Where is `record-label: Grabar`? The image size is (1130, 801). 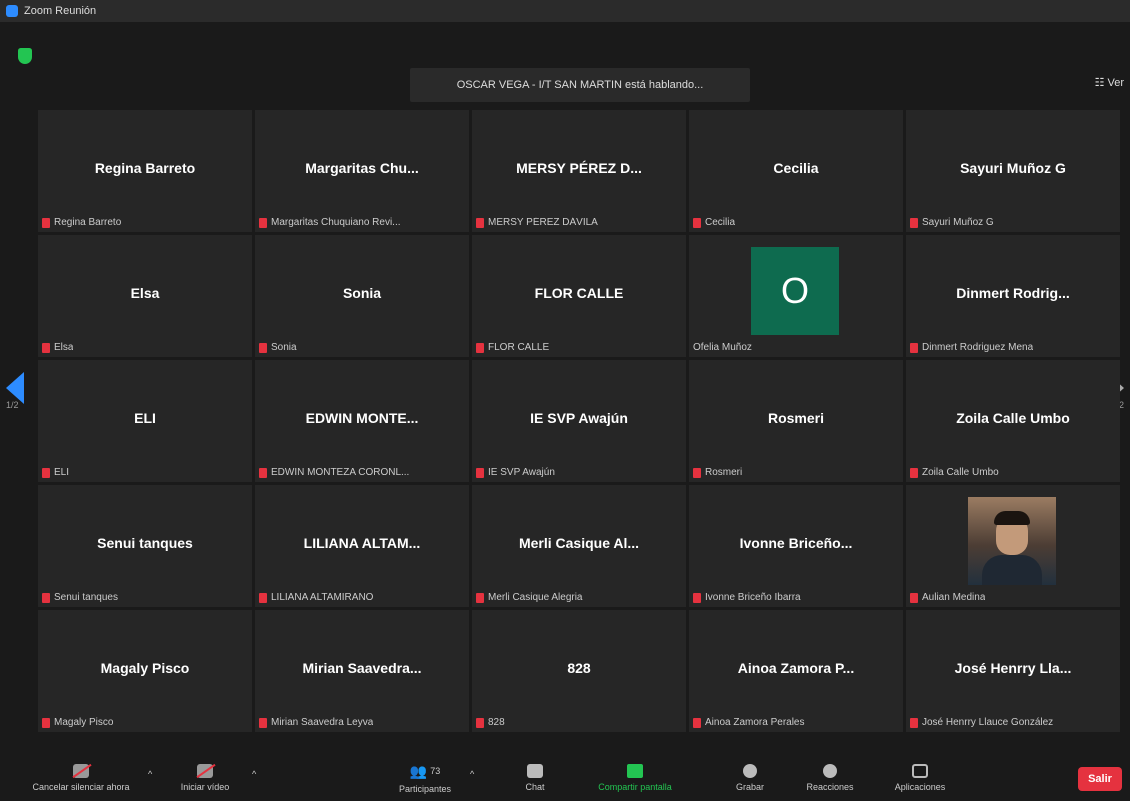
record-label: Grabar is located at coordinates (749, 787).